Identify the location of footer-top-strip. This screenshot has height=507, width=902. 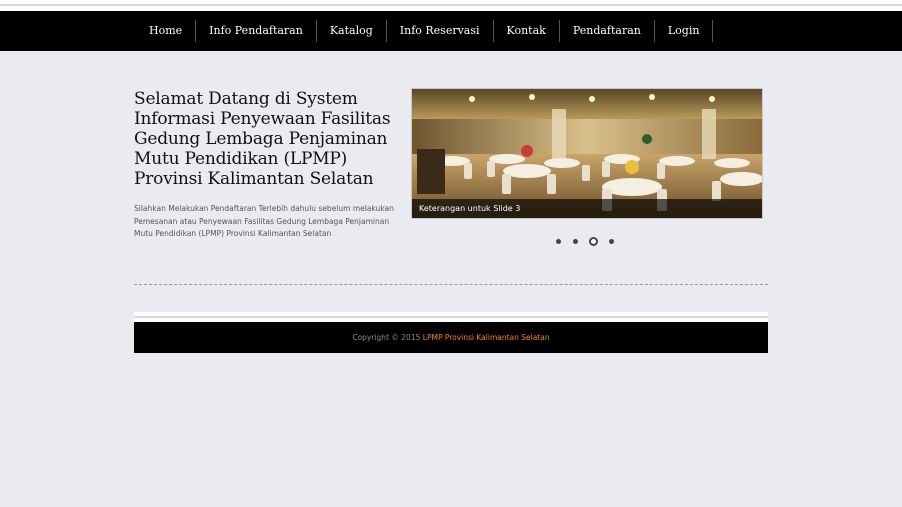
(451, 317).